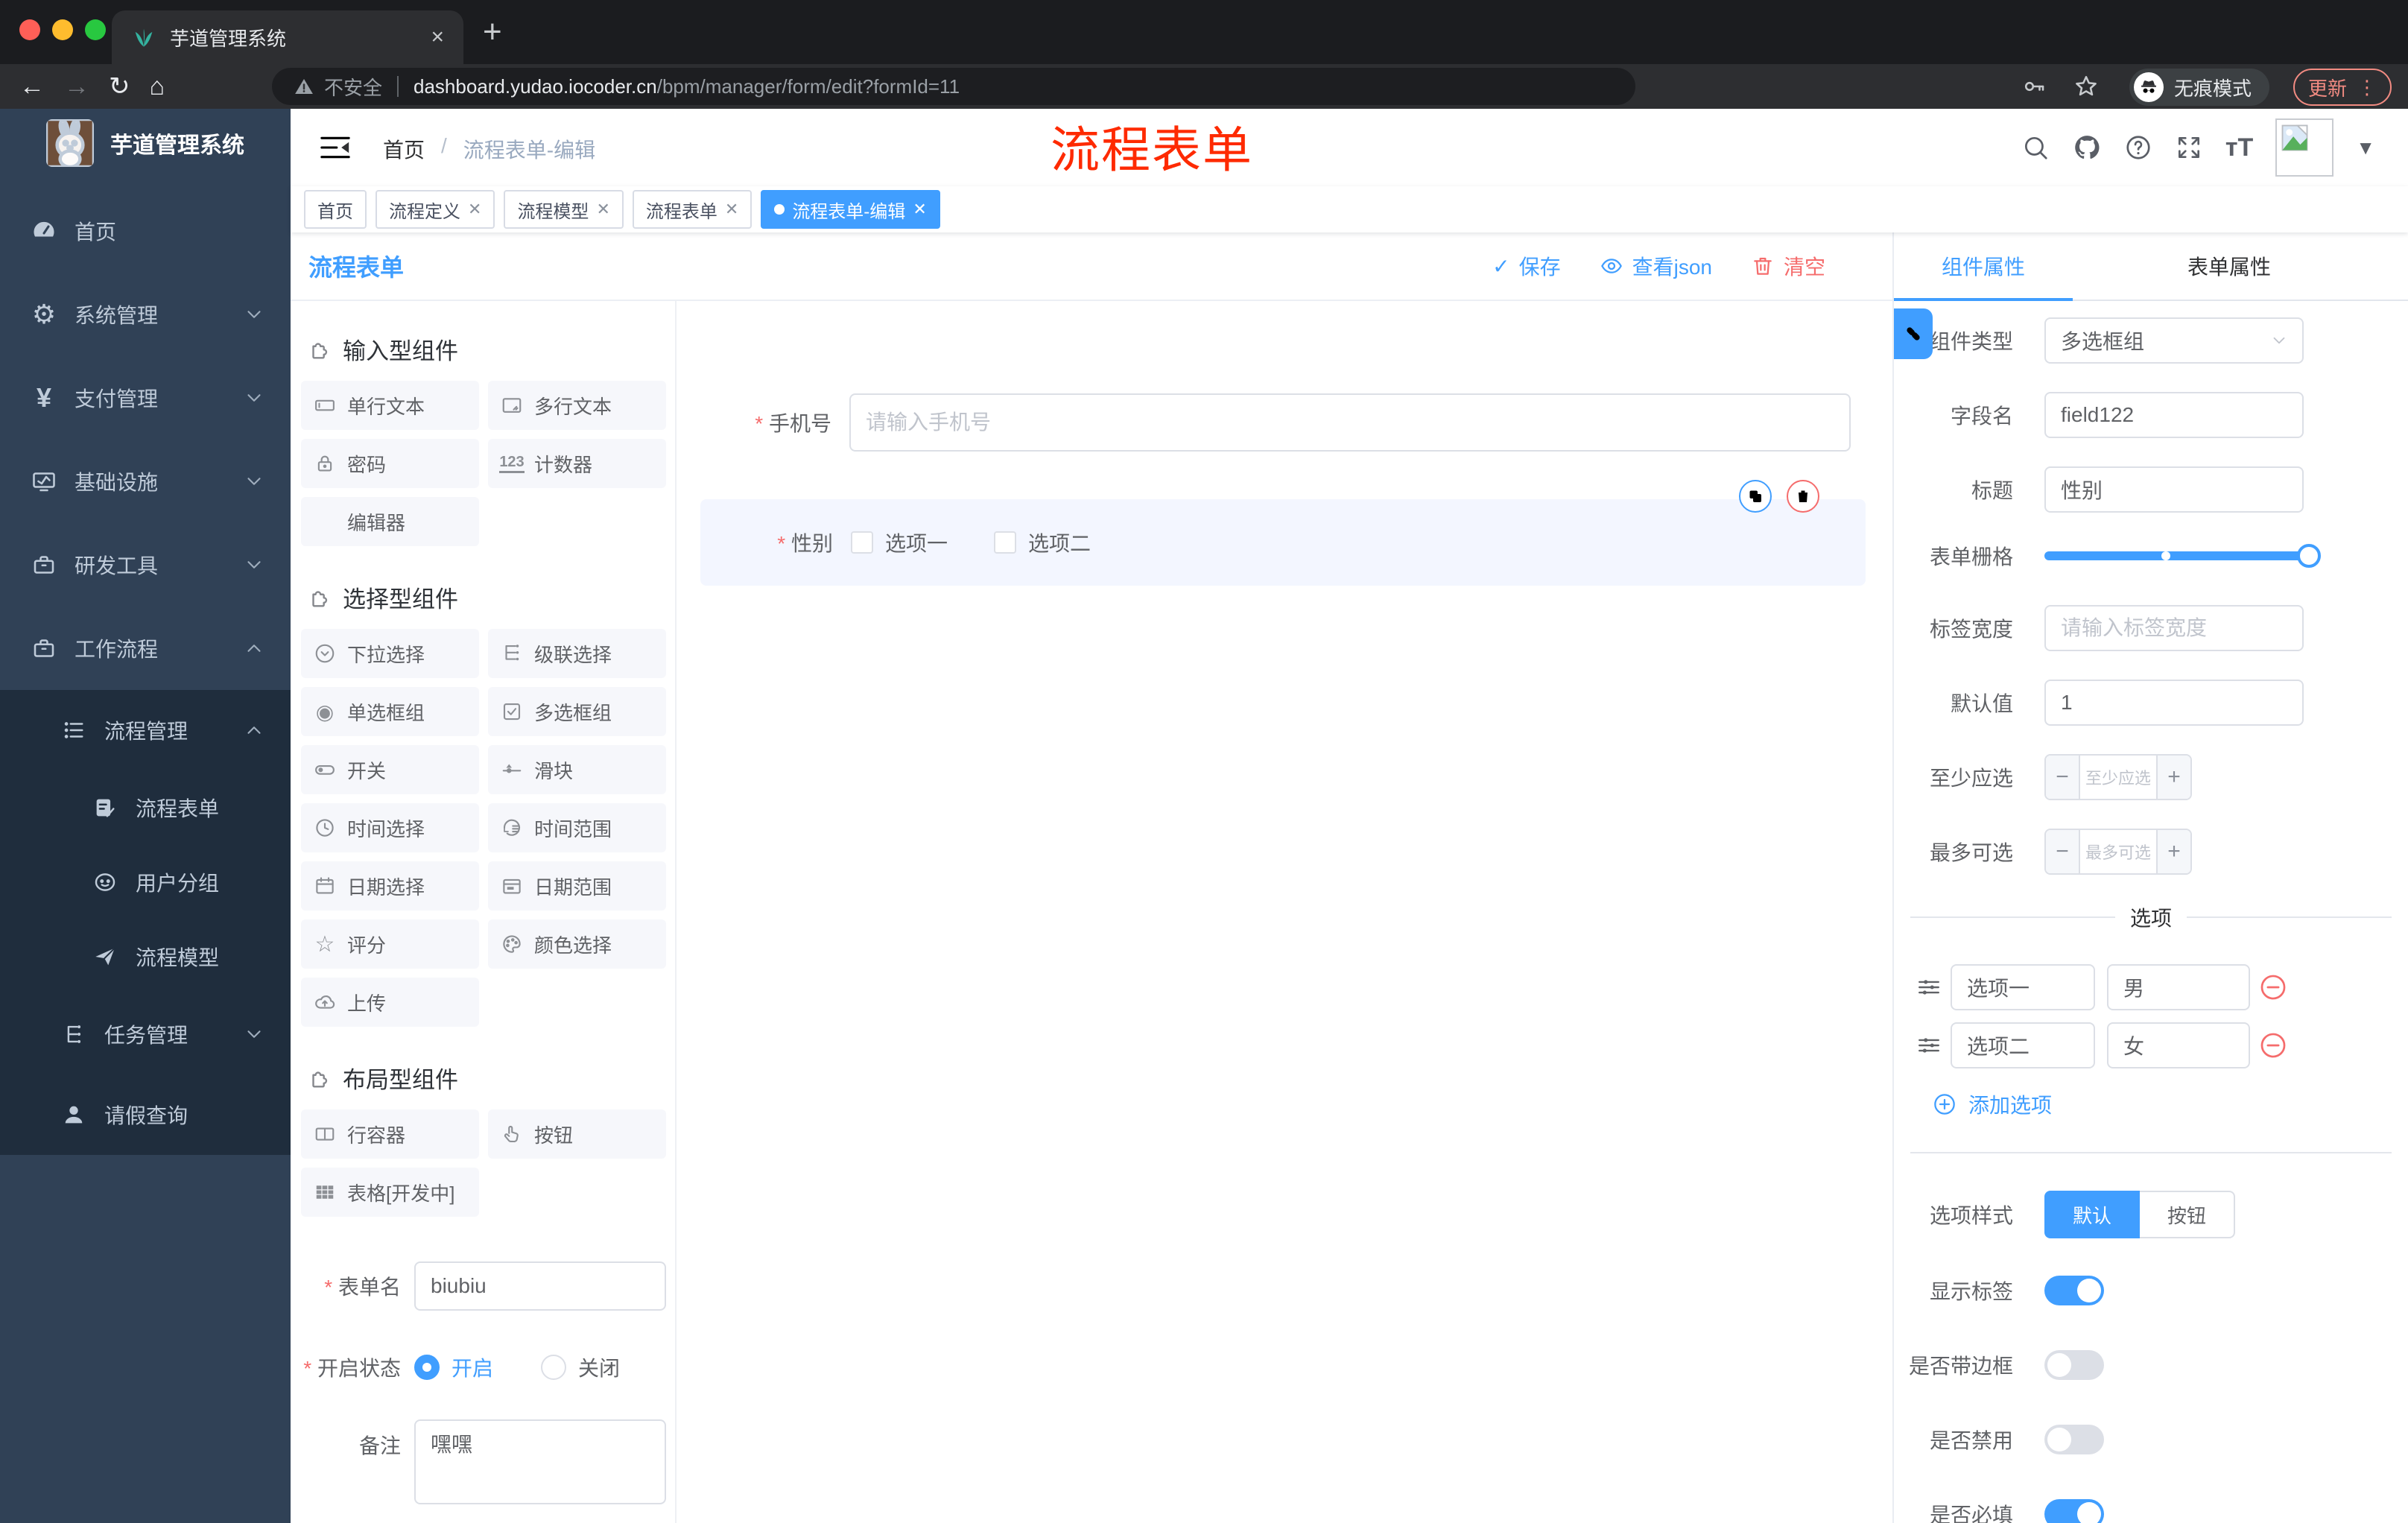 The height and width of the screenshot is (1523, 2408). I want to click on browser-update-button: 更新 ⋮, so click(2342, 88).